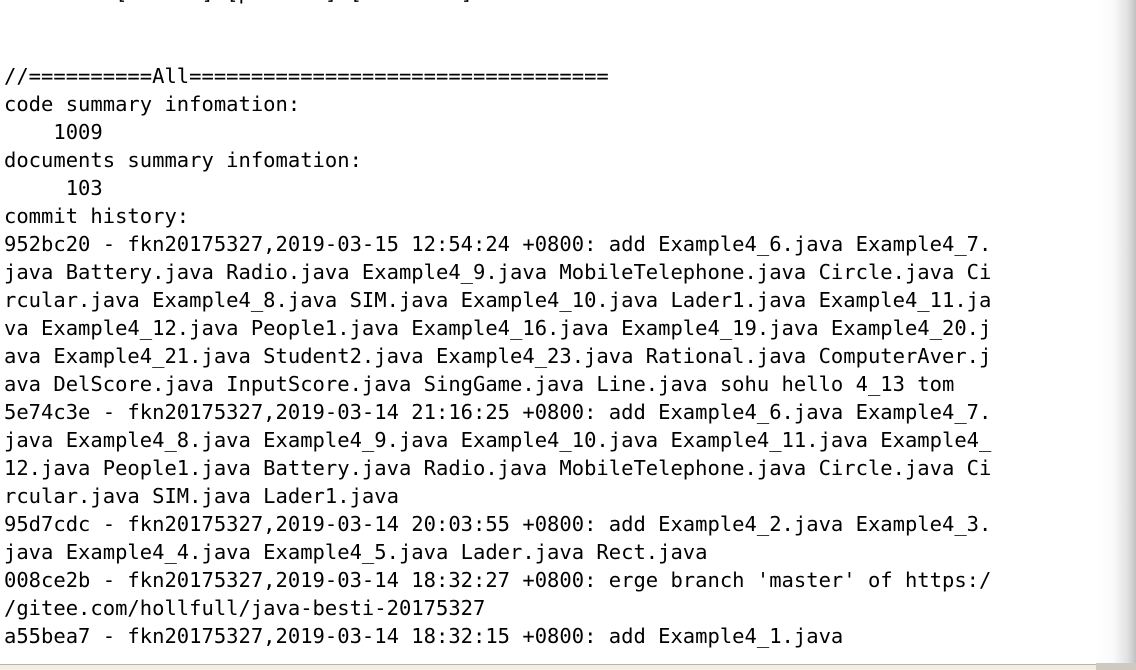  Describe the element at coordinates (53, 188) in the screenshot. I see `terminal-line: 103` at that location.